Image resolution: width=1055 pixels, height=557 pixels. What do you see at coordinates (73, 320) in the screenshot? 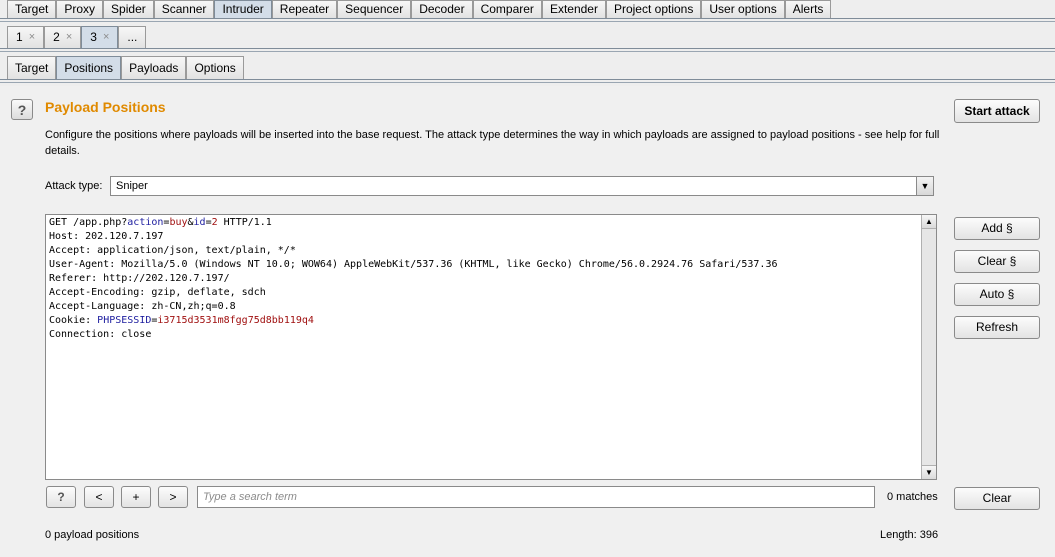
I see `request-text-segment: Cookie:` at bounding box center [73, 320].